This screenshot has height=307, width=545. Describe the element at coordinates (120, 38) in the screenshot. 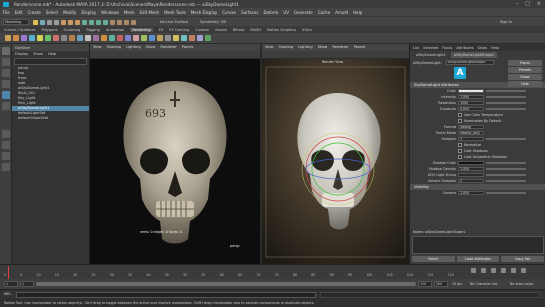

I see `shelf-tool-15-icon` at that location.